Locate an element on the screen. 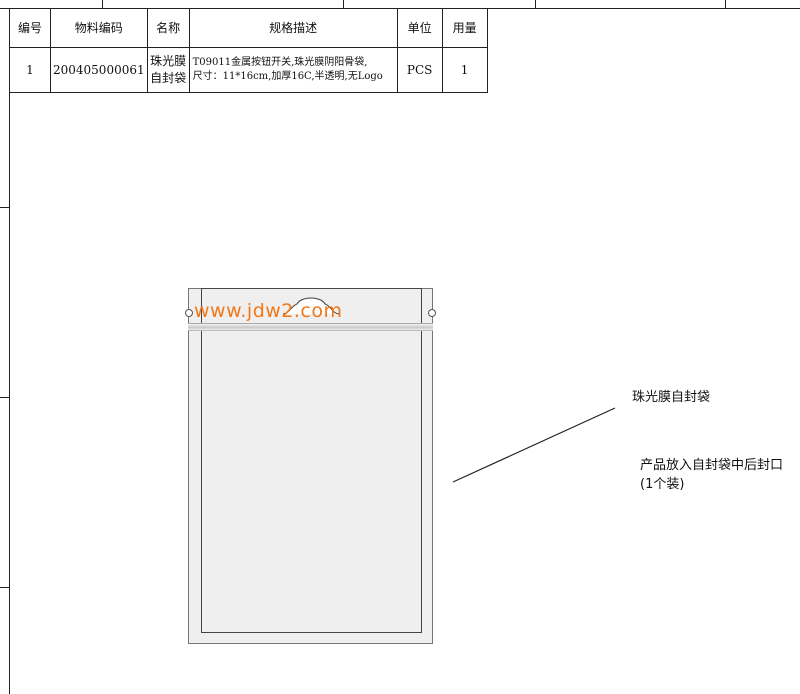  packing-note: 产品放入自封袋中后封口 (1个装) is located at coordinates (711, 475).